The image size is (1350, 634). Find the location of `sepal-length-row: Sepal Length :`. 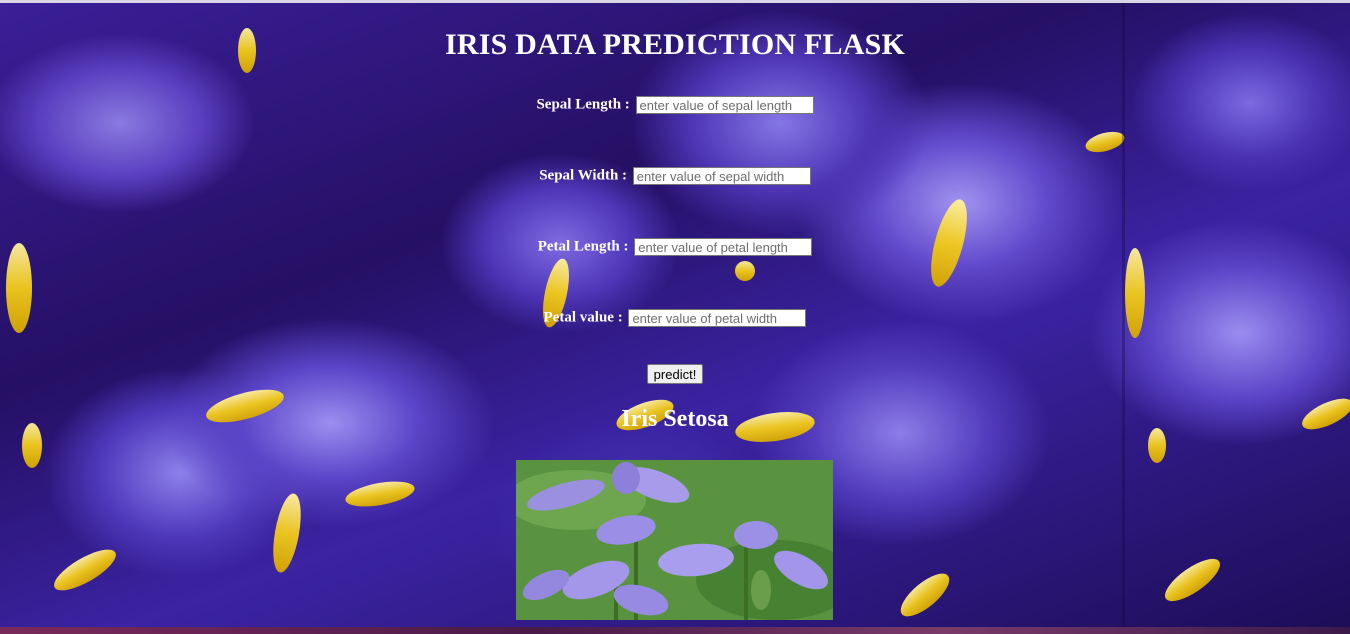

sepal-length-row: Sepal Length : is located at coordinates (675, 105).